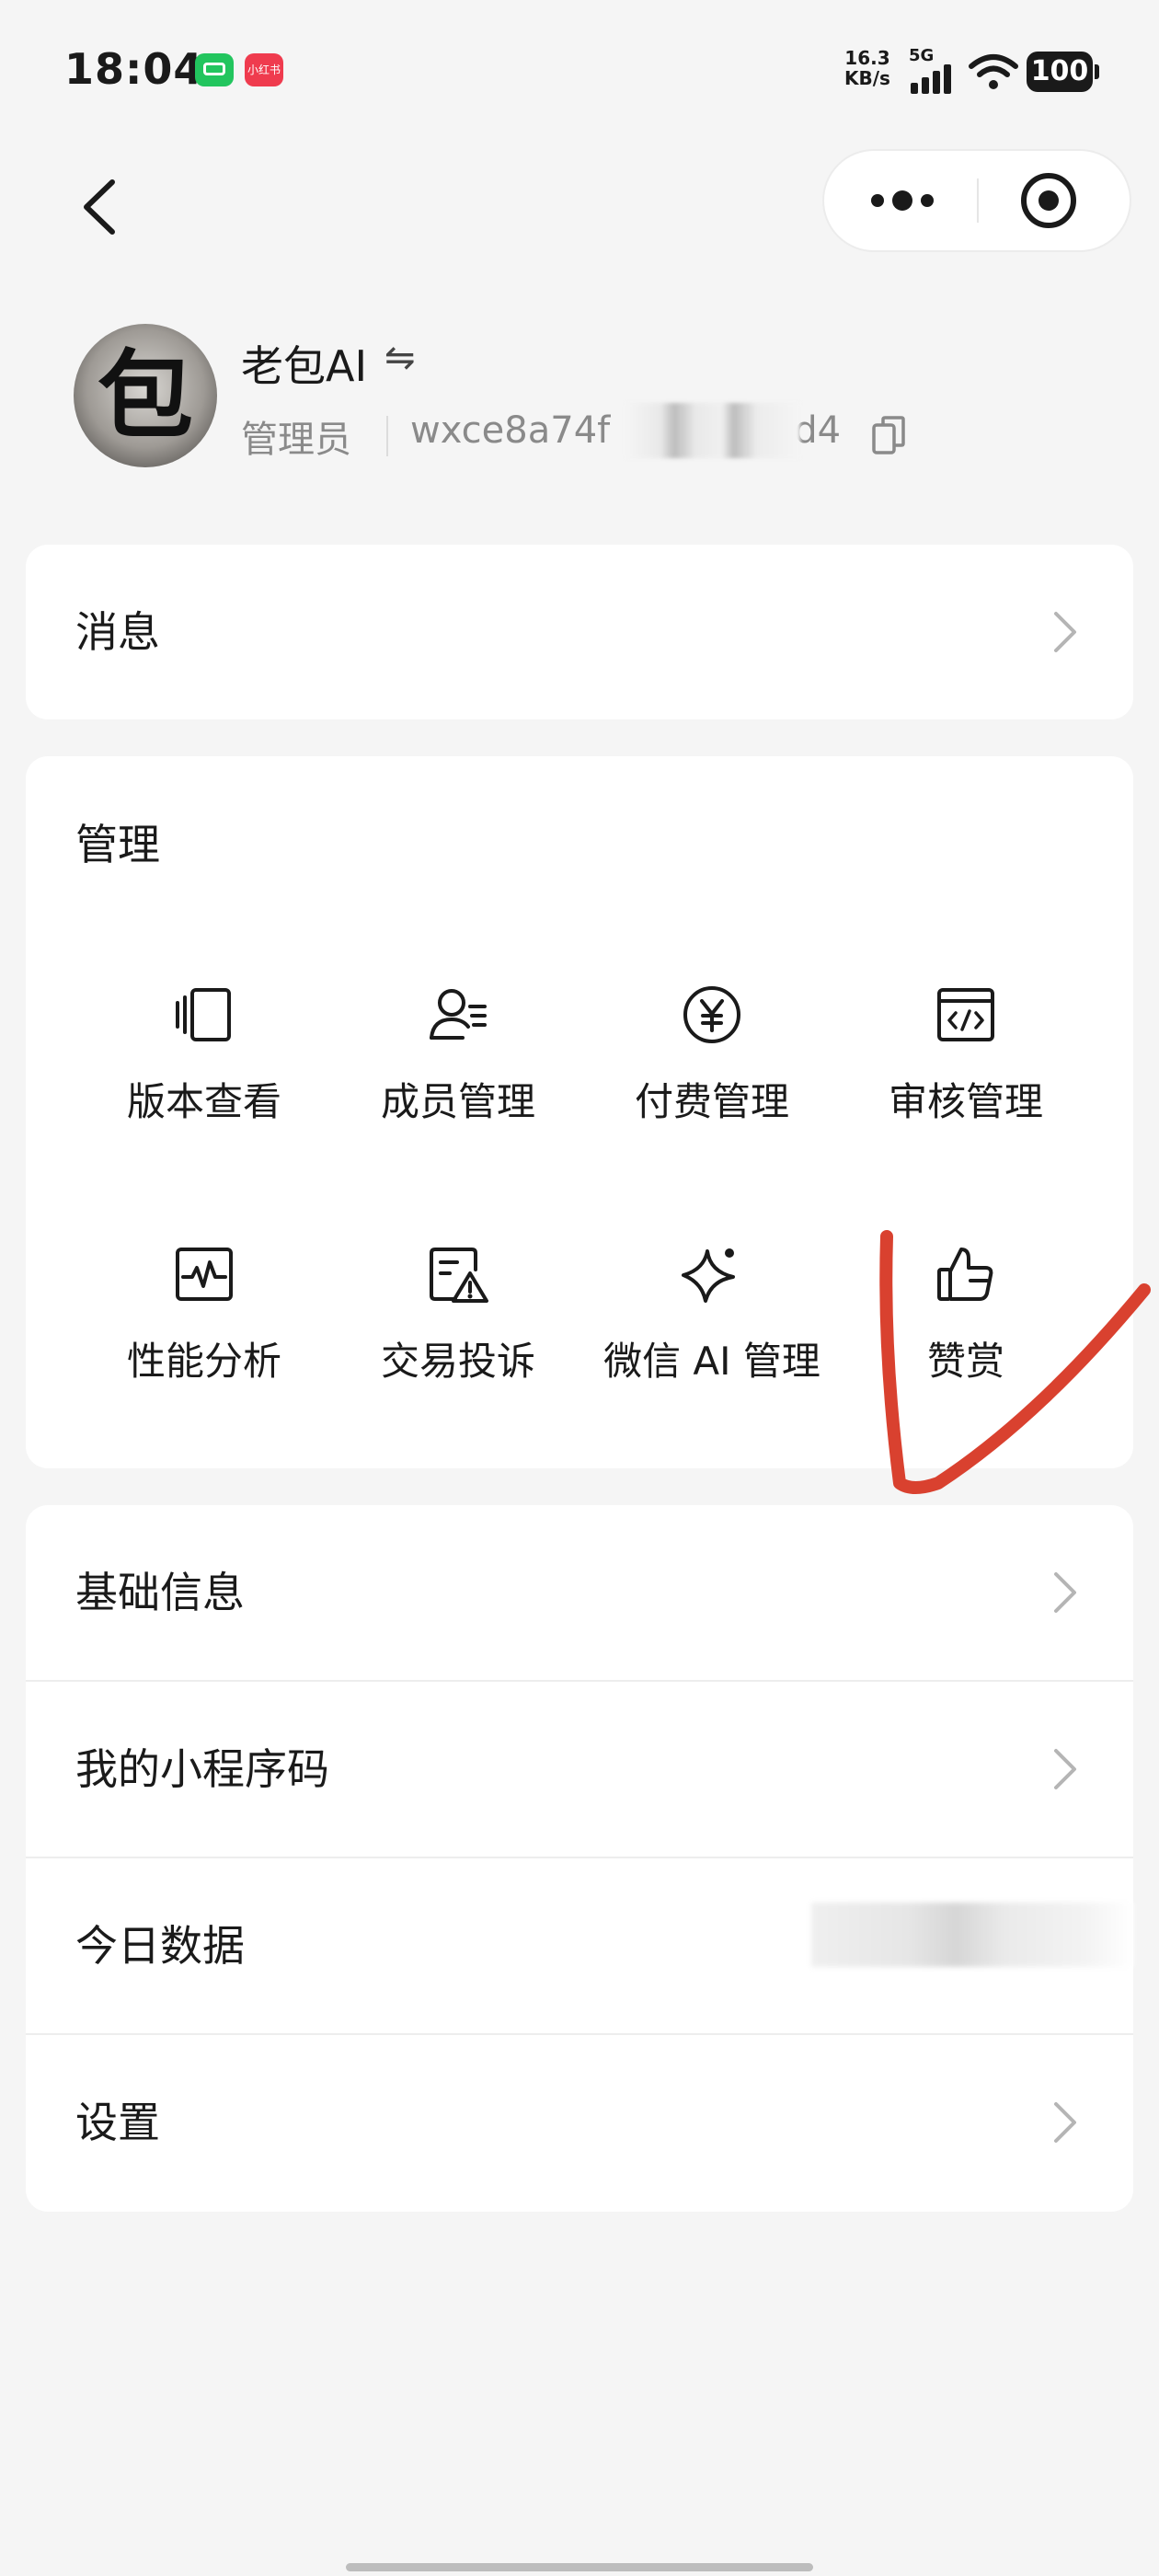  Describe the element at coordinates (933, 78) in the screenshot. I see `signal-bars-icon` at that location.